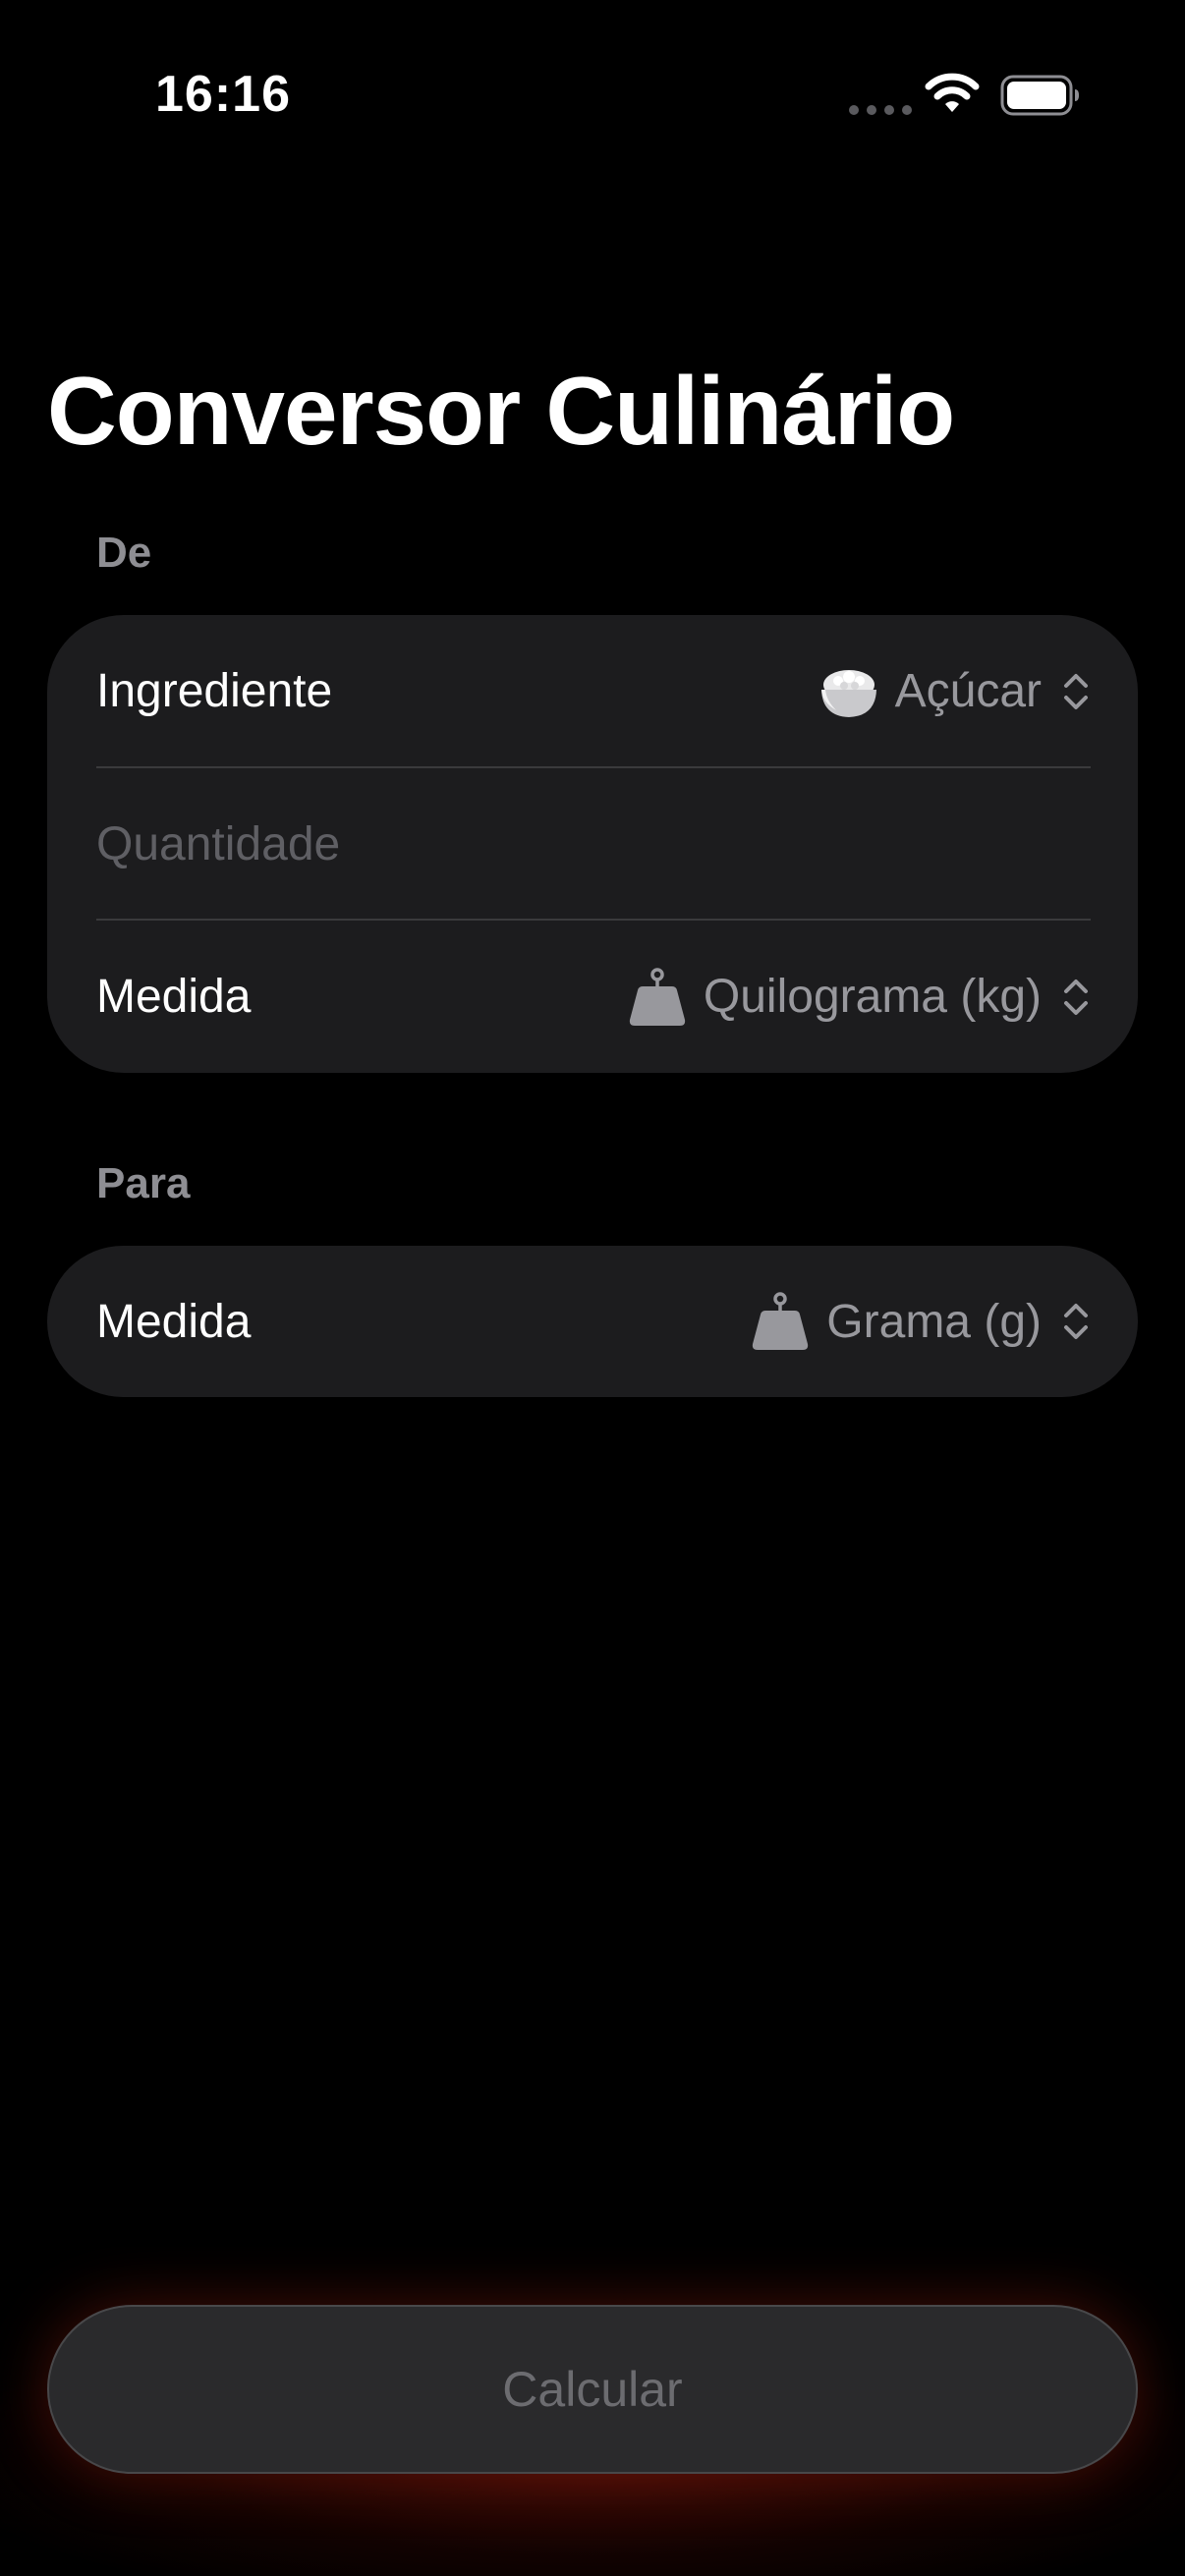 Image resolution: width=1185 pixels, height=2576 pixels. Describe the element at coordinates (873, 997) in the screenshot. I see `from-measure-value: Quilograma (kg)` at that location.